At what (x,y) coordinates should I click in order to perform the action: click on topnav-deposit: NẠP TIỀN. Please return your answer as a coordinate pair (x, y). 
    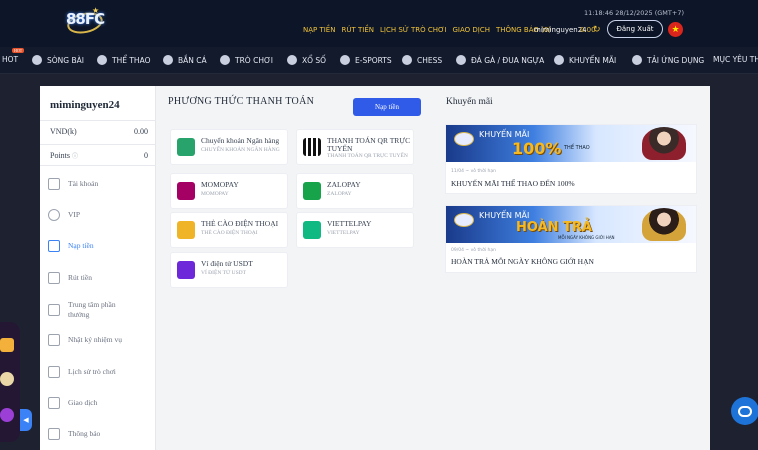
    Looking at the image, I should click on (319, 30).